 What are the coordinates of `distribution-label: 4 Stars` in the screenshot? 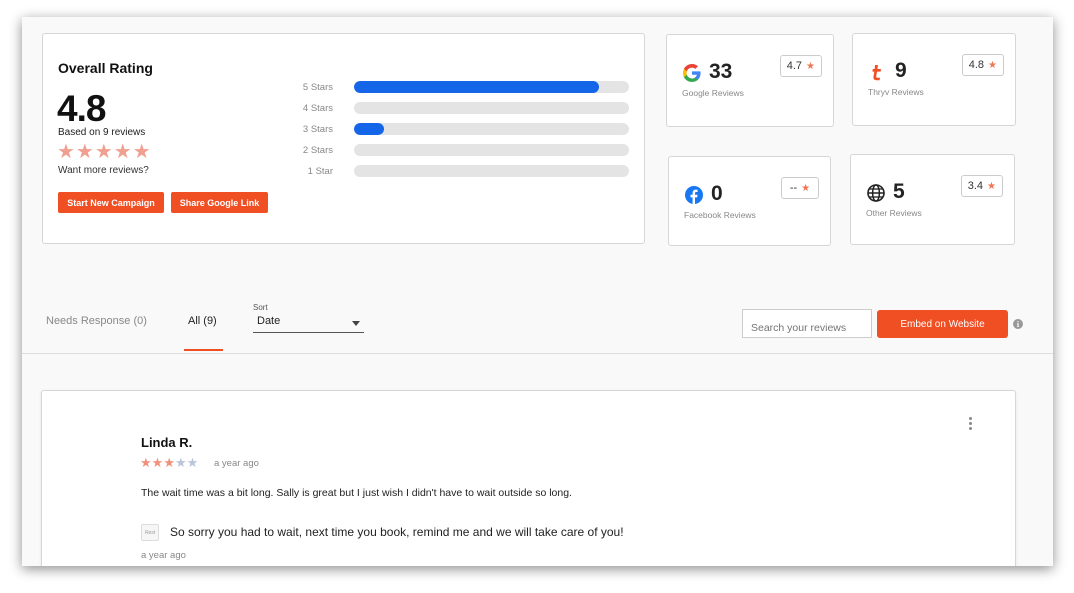 It's located at (317, 108).